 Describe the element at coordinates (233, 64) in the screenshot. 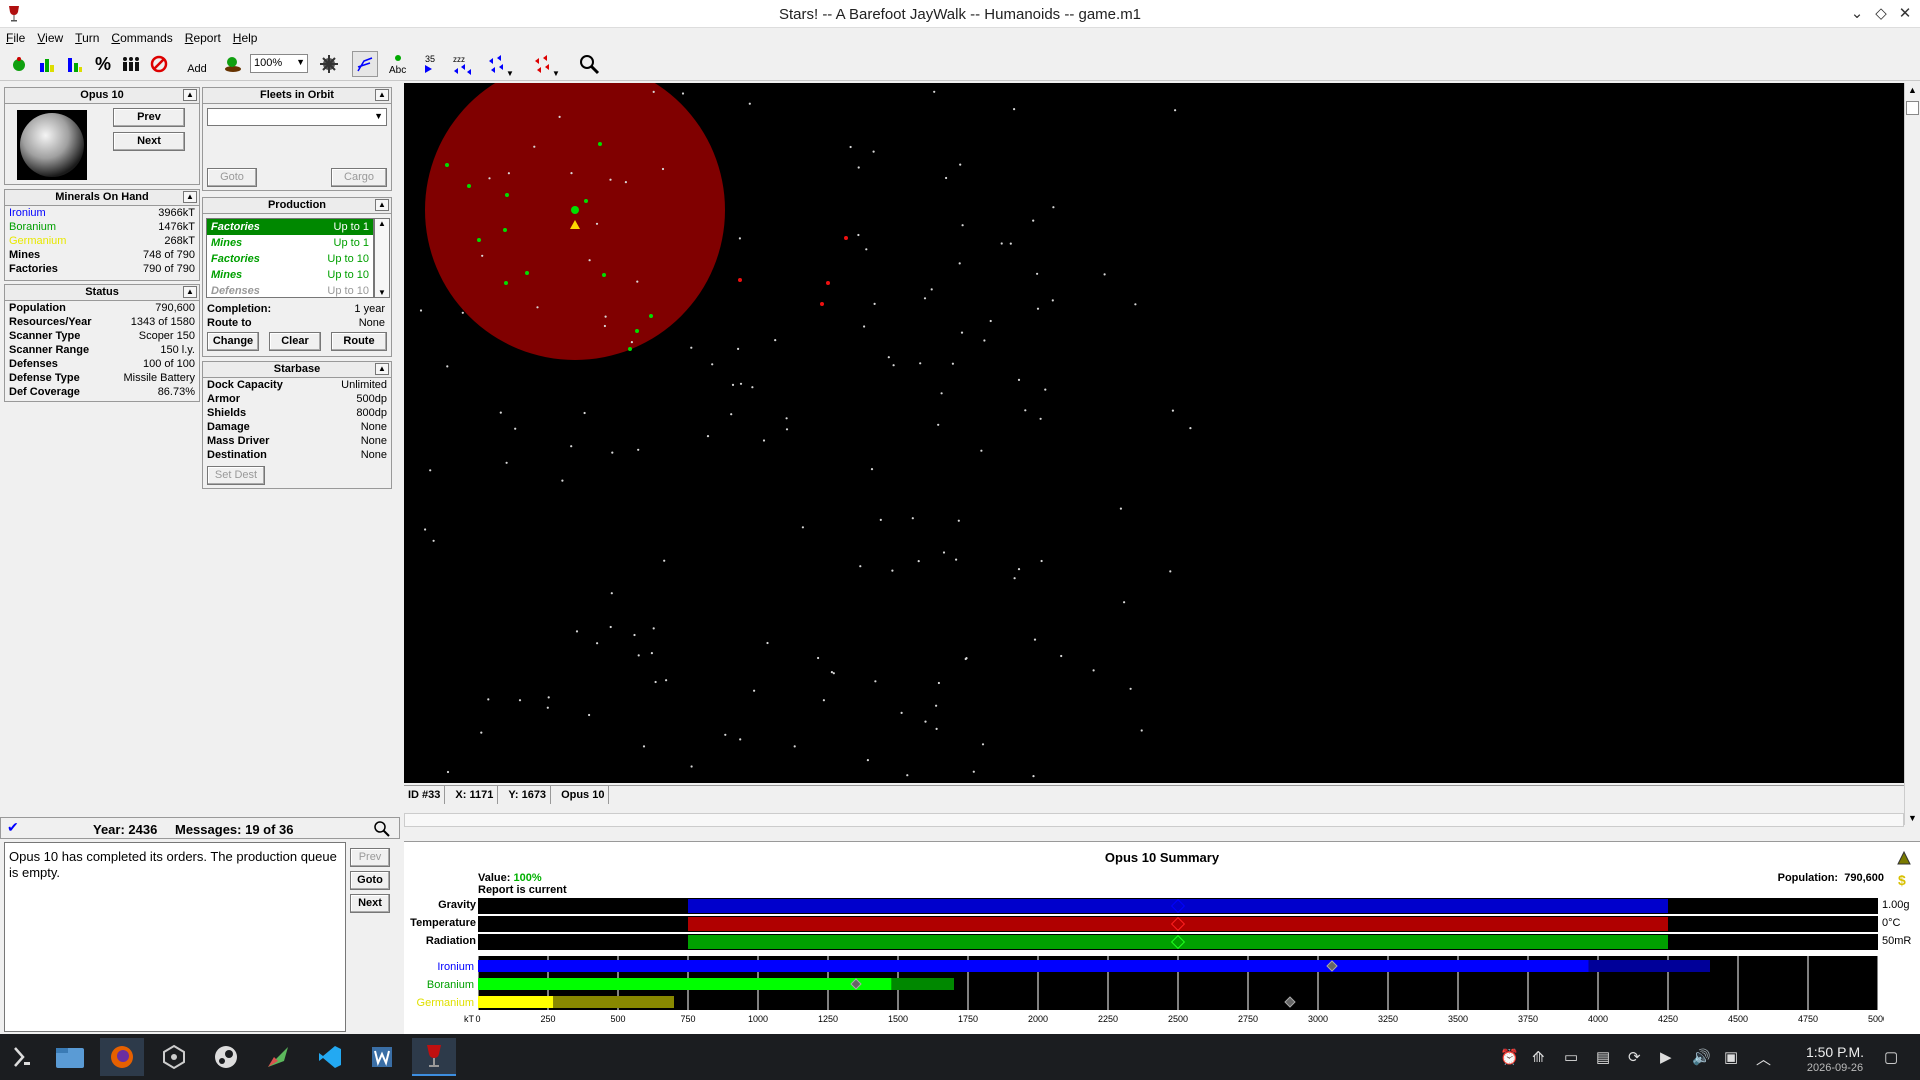

I see `ship-design-icon` at that location.